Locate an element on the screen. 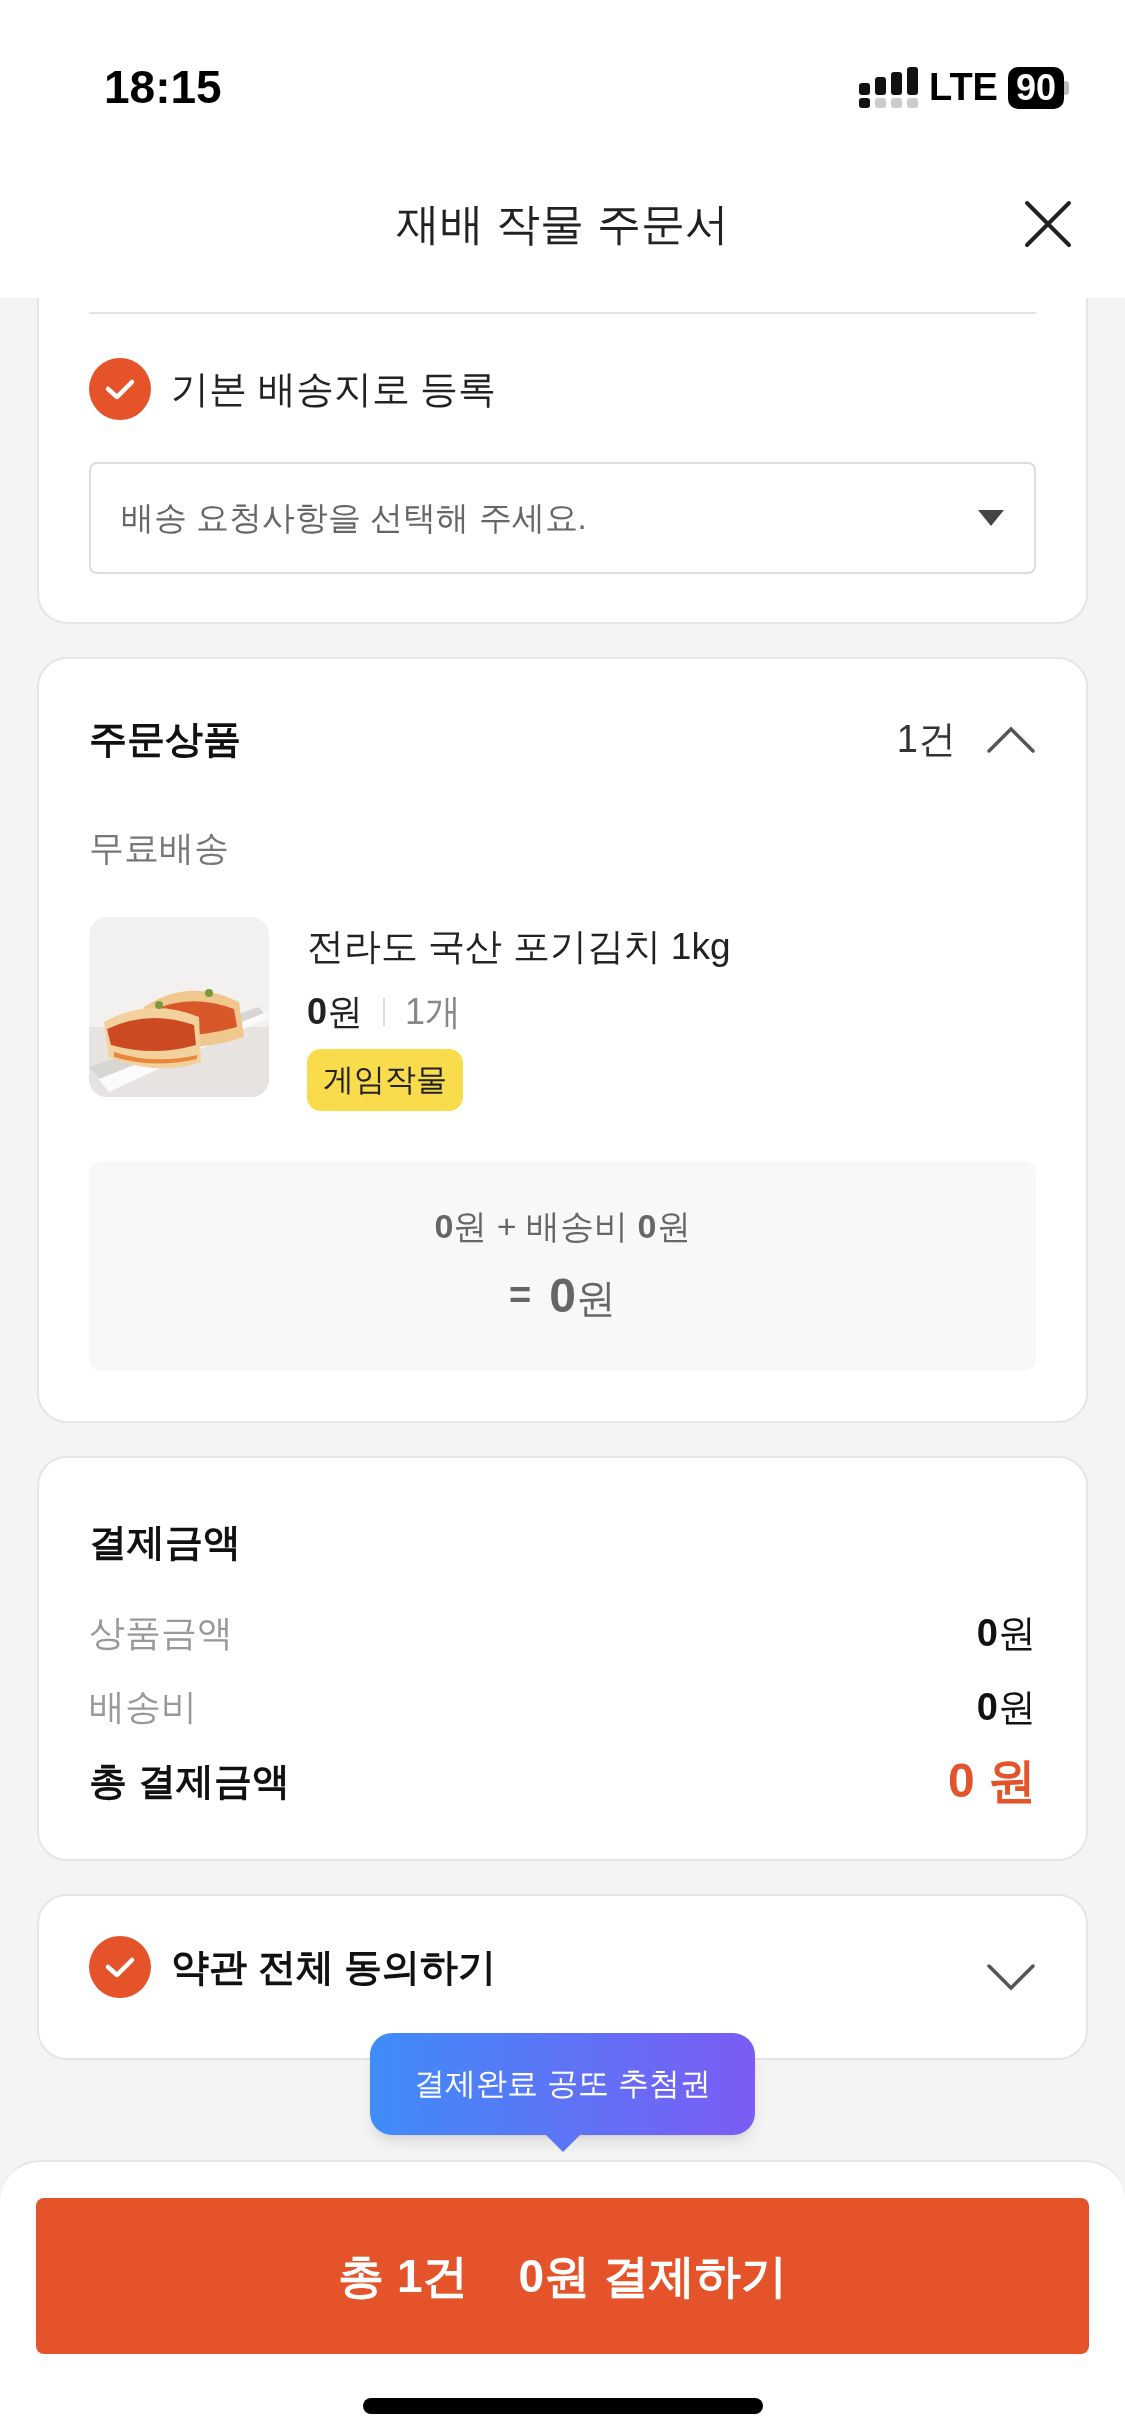  default-address-label: 기본 배송지로 등록 is located at coordinates (334, 389).